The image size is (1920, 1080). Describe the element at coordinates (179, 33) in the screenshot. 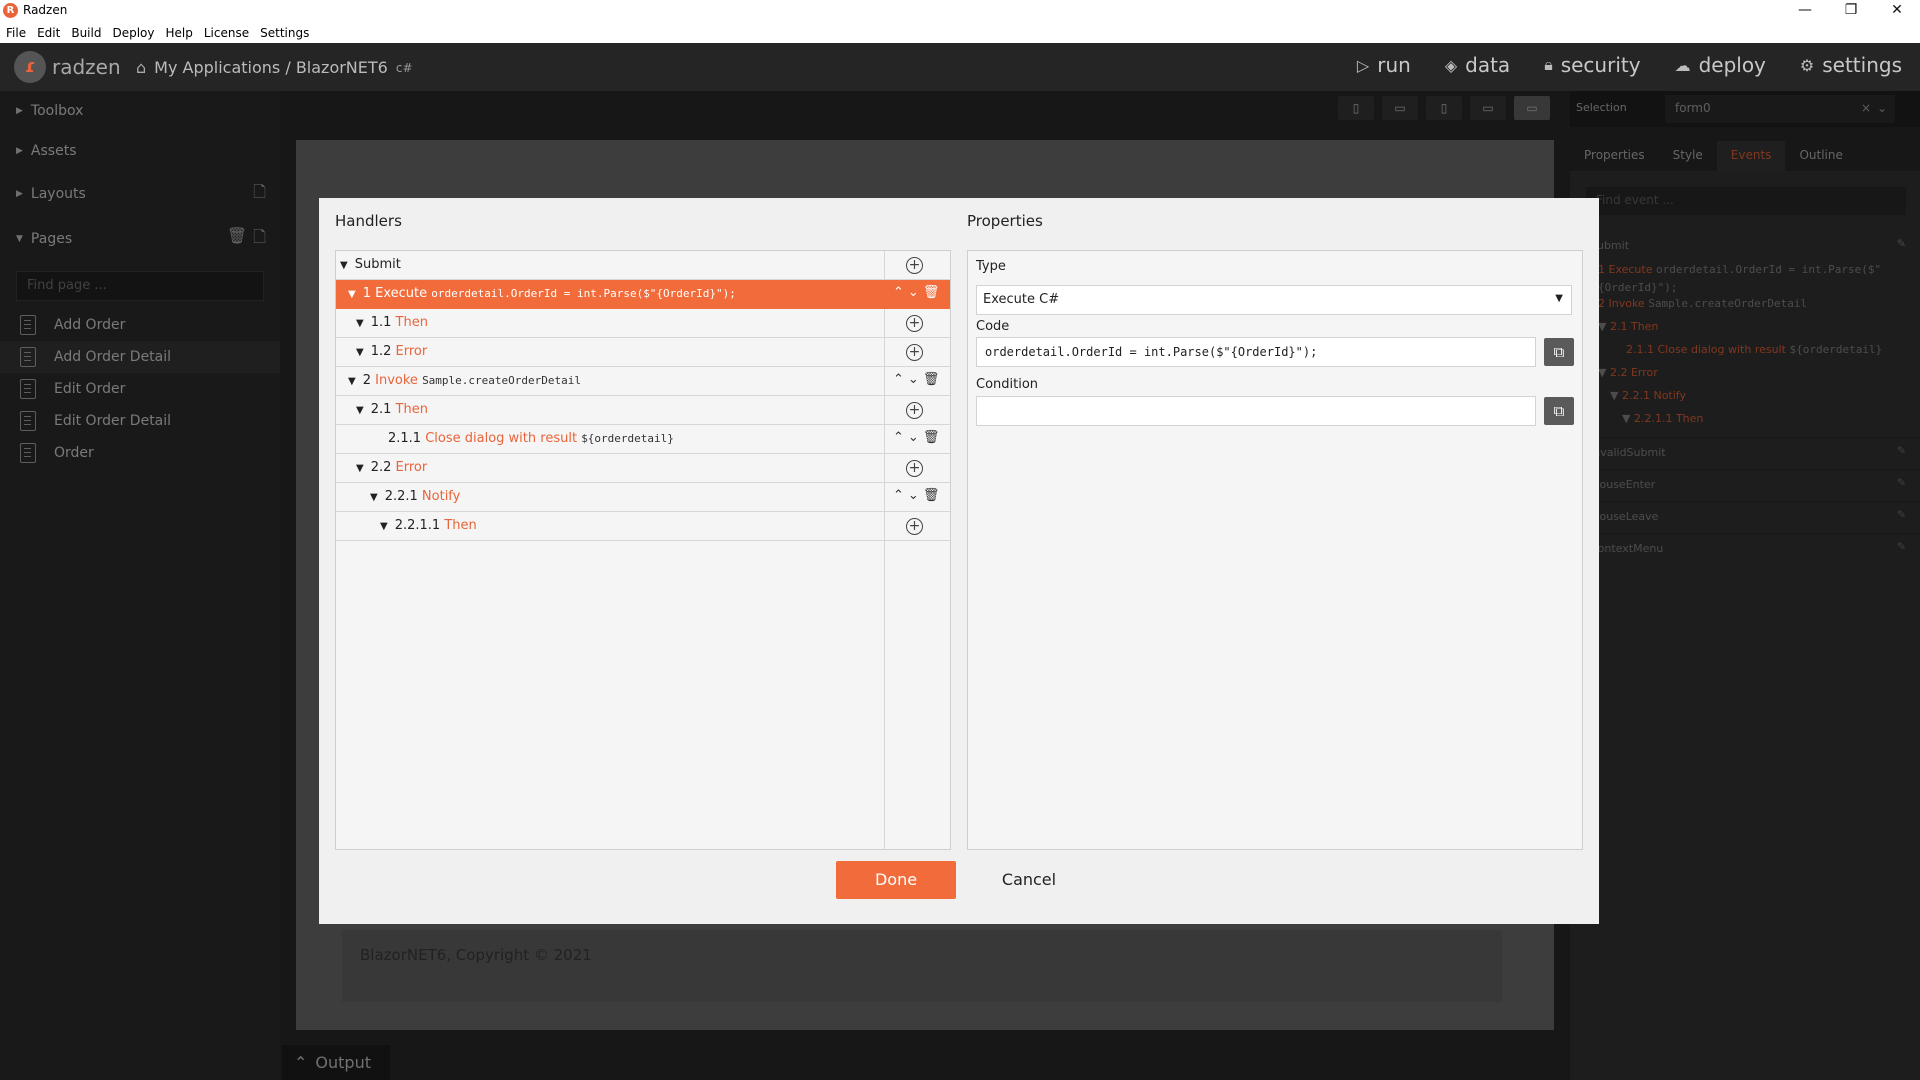

I see `menu-help: Help` at that location.